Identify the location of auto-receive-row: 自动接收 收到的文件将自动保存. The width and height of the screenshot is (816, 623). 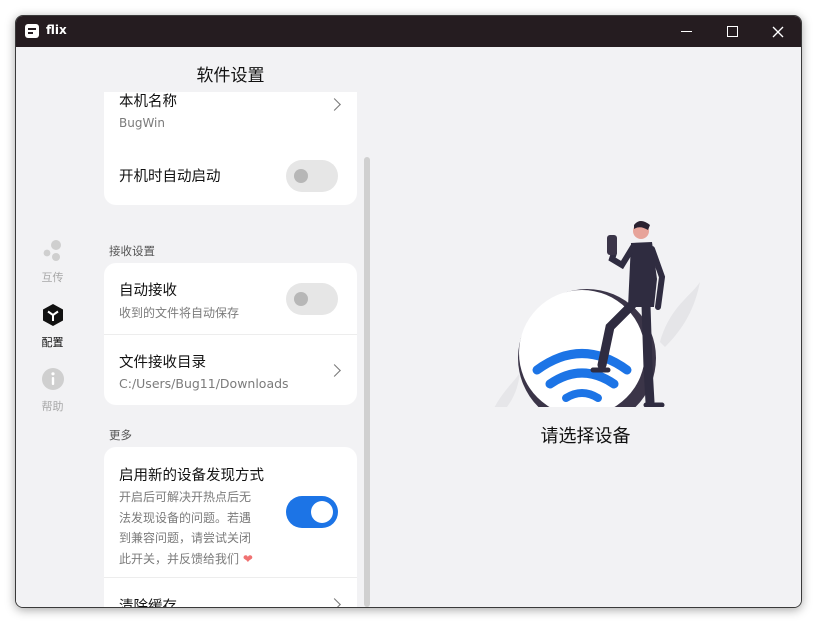
(230, 298).